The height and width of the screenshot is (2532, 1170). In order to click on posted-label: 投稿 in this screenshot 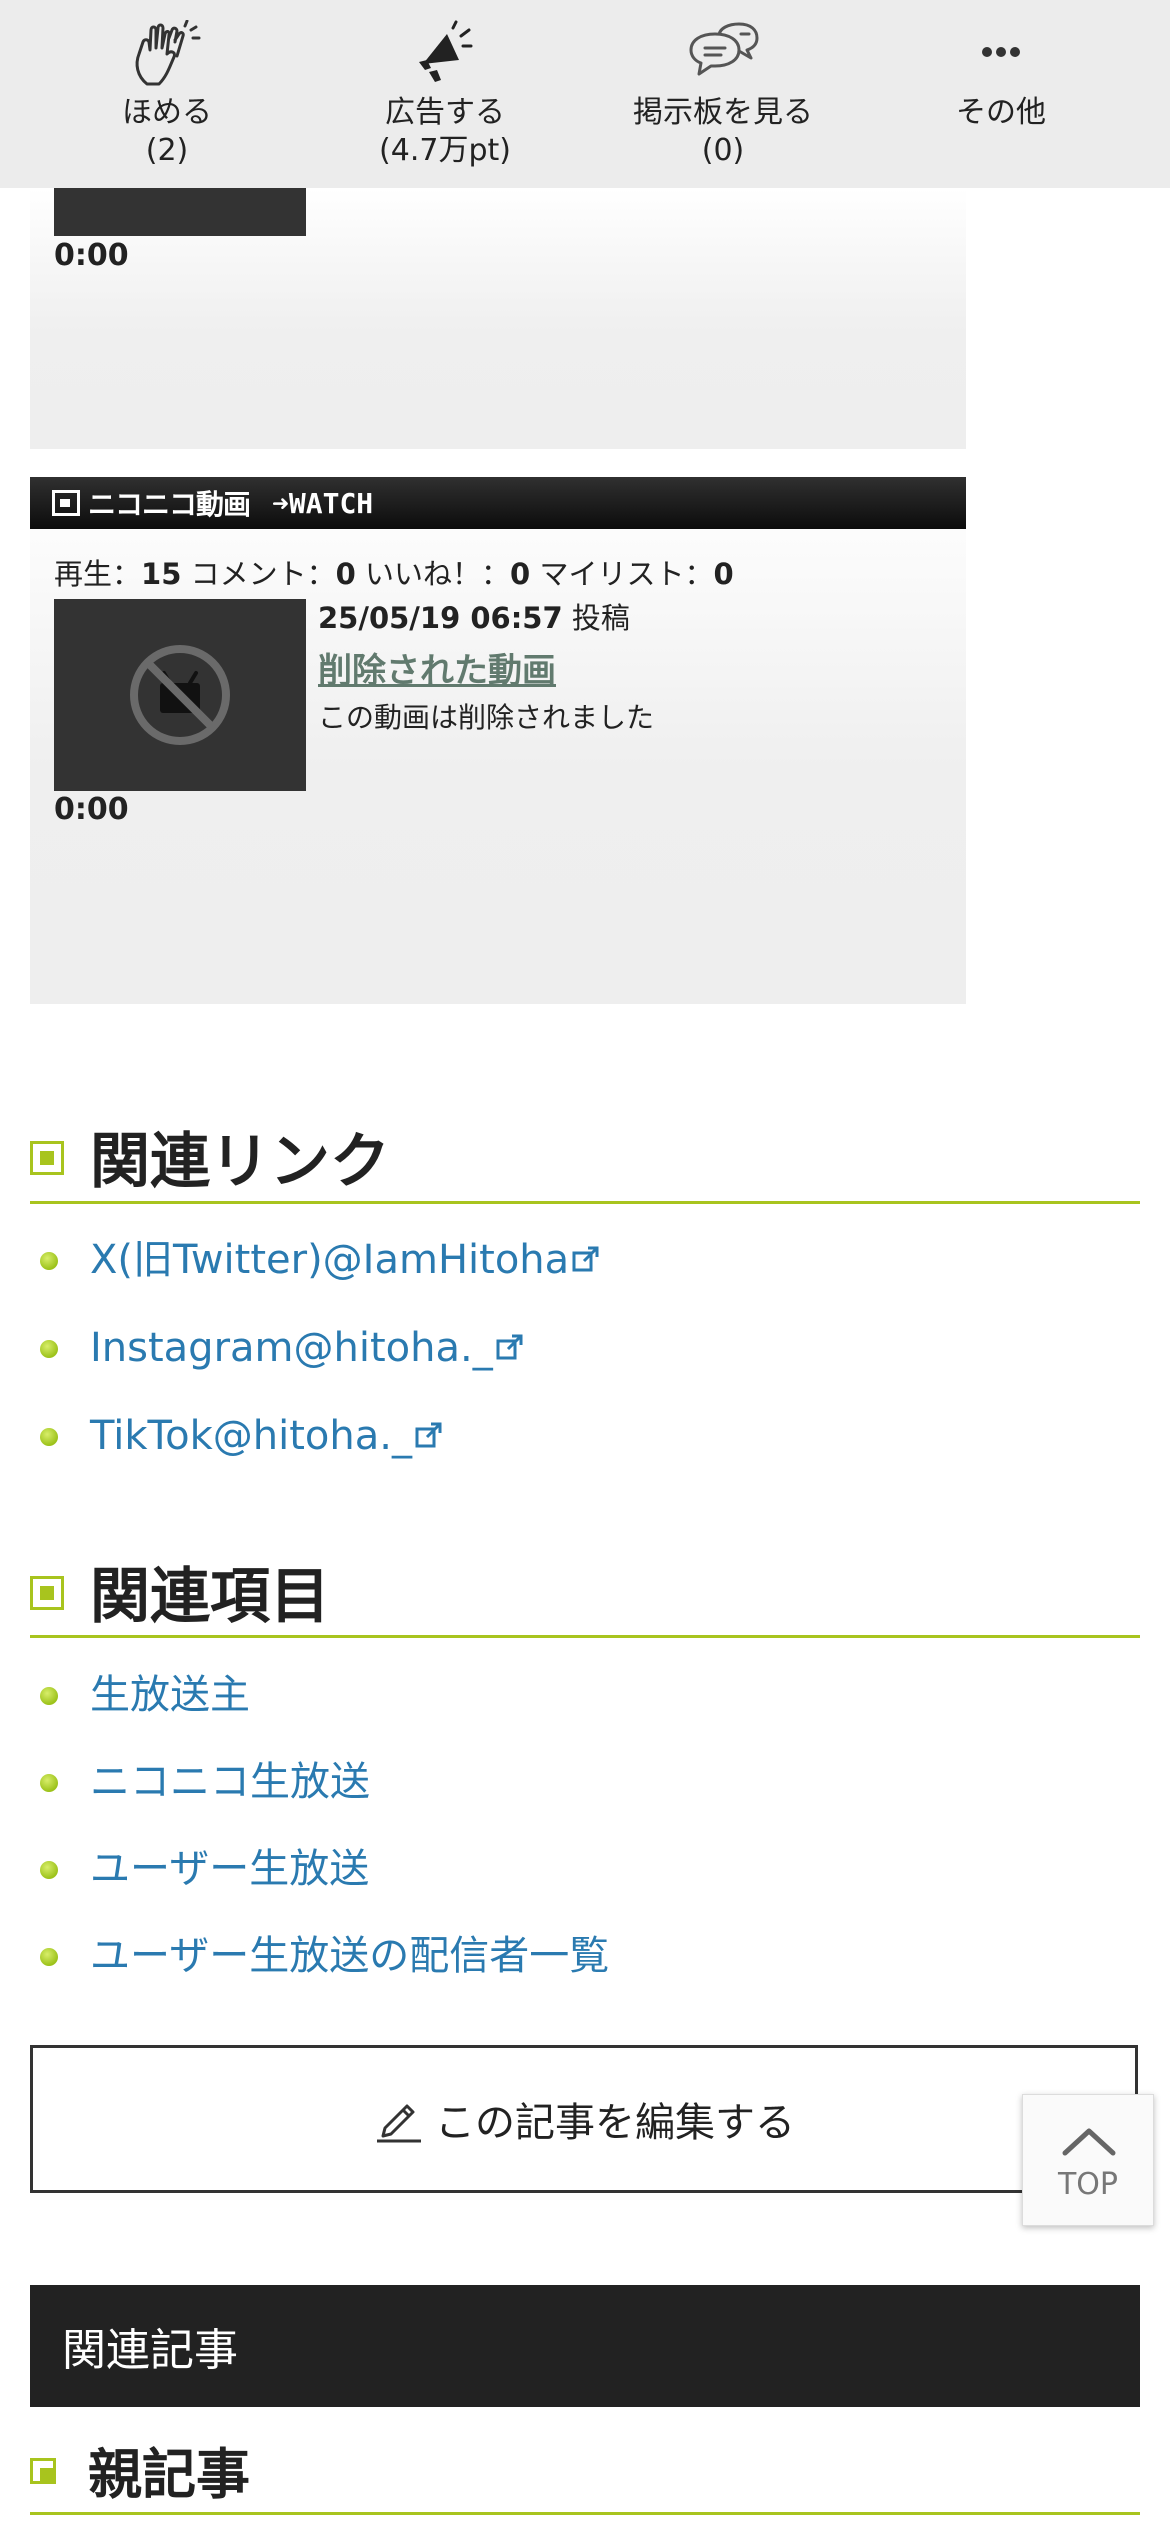, I will do `click(600, 618)`.